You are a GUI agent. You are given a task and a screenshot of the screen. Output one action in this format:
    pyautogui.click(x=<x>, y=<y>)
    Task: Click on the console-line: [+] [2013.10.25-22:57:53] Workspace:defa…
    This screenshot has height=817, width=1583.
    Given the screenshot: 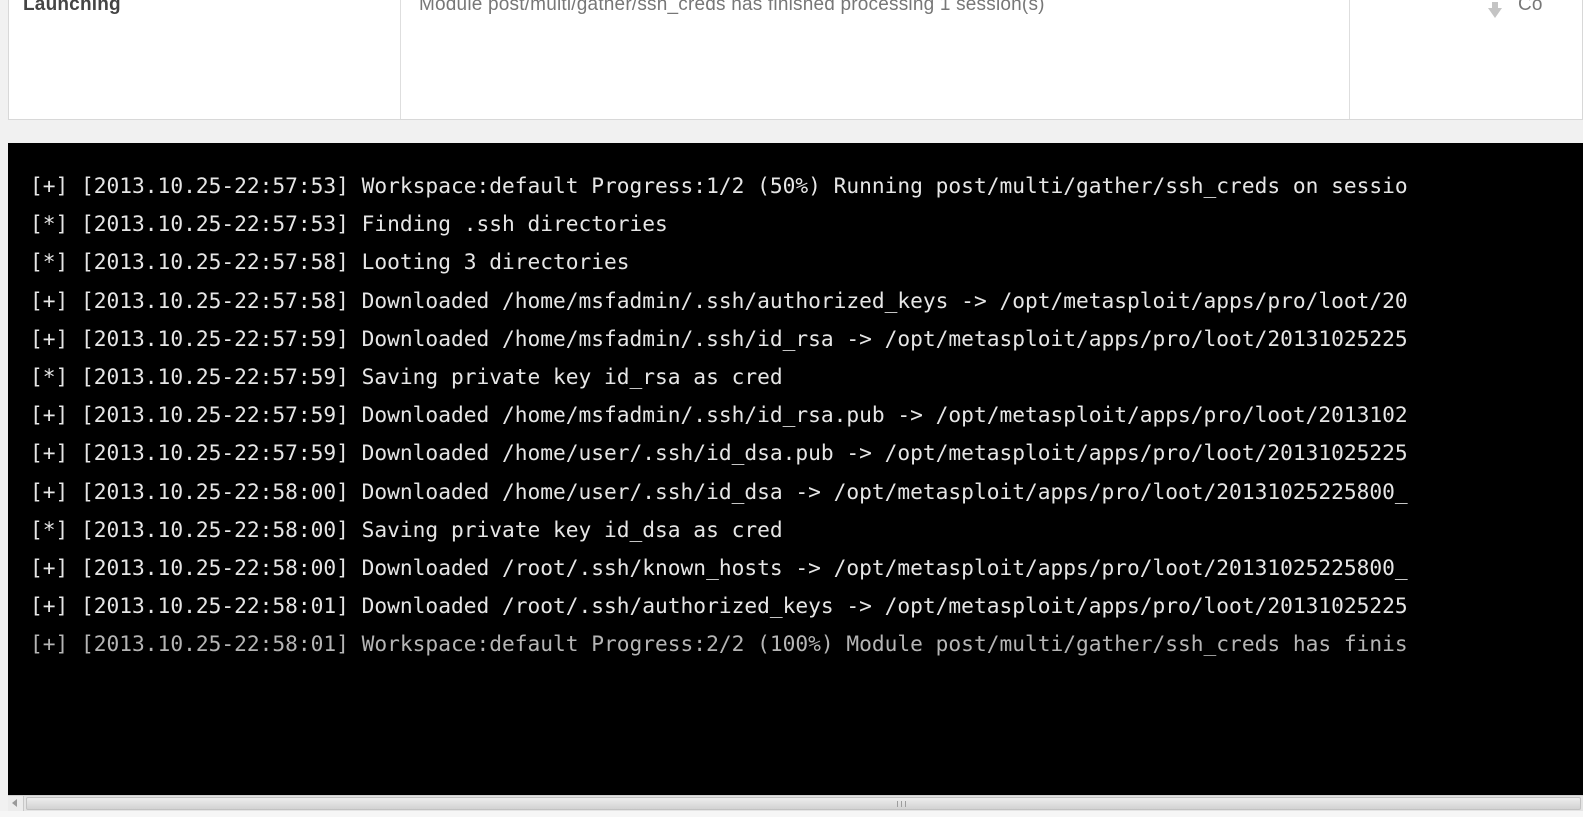 What is the action you would take?
    pyautogui.click(x=719, y=185)
    